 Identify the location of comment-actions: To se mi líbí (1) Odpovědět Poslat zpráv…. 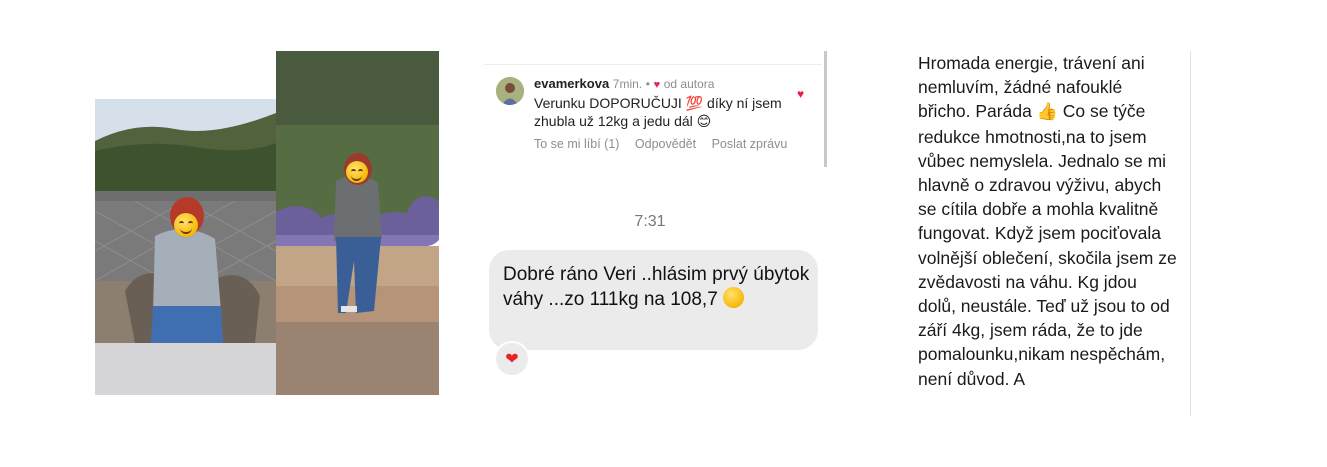
(666, 144).